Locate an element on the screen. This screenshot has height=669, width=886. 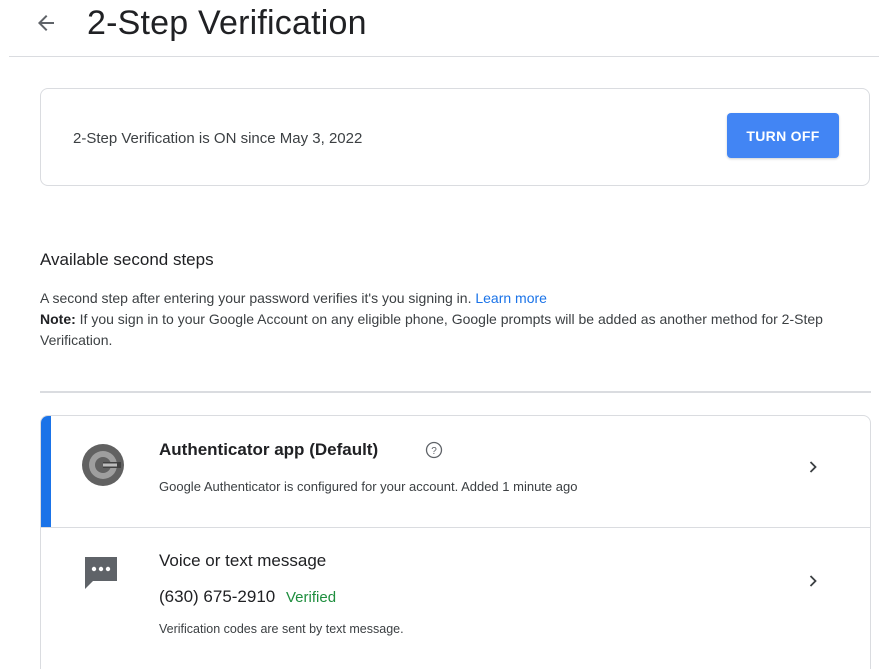
verified-badge: Verified is located at coordinates (311, 597).